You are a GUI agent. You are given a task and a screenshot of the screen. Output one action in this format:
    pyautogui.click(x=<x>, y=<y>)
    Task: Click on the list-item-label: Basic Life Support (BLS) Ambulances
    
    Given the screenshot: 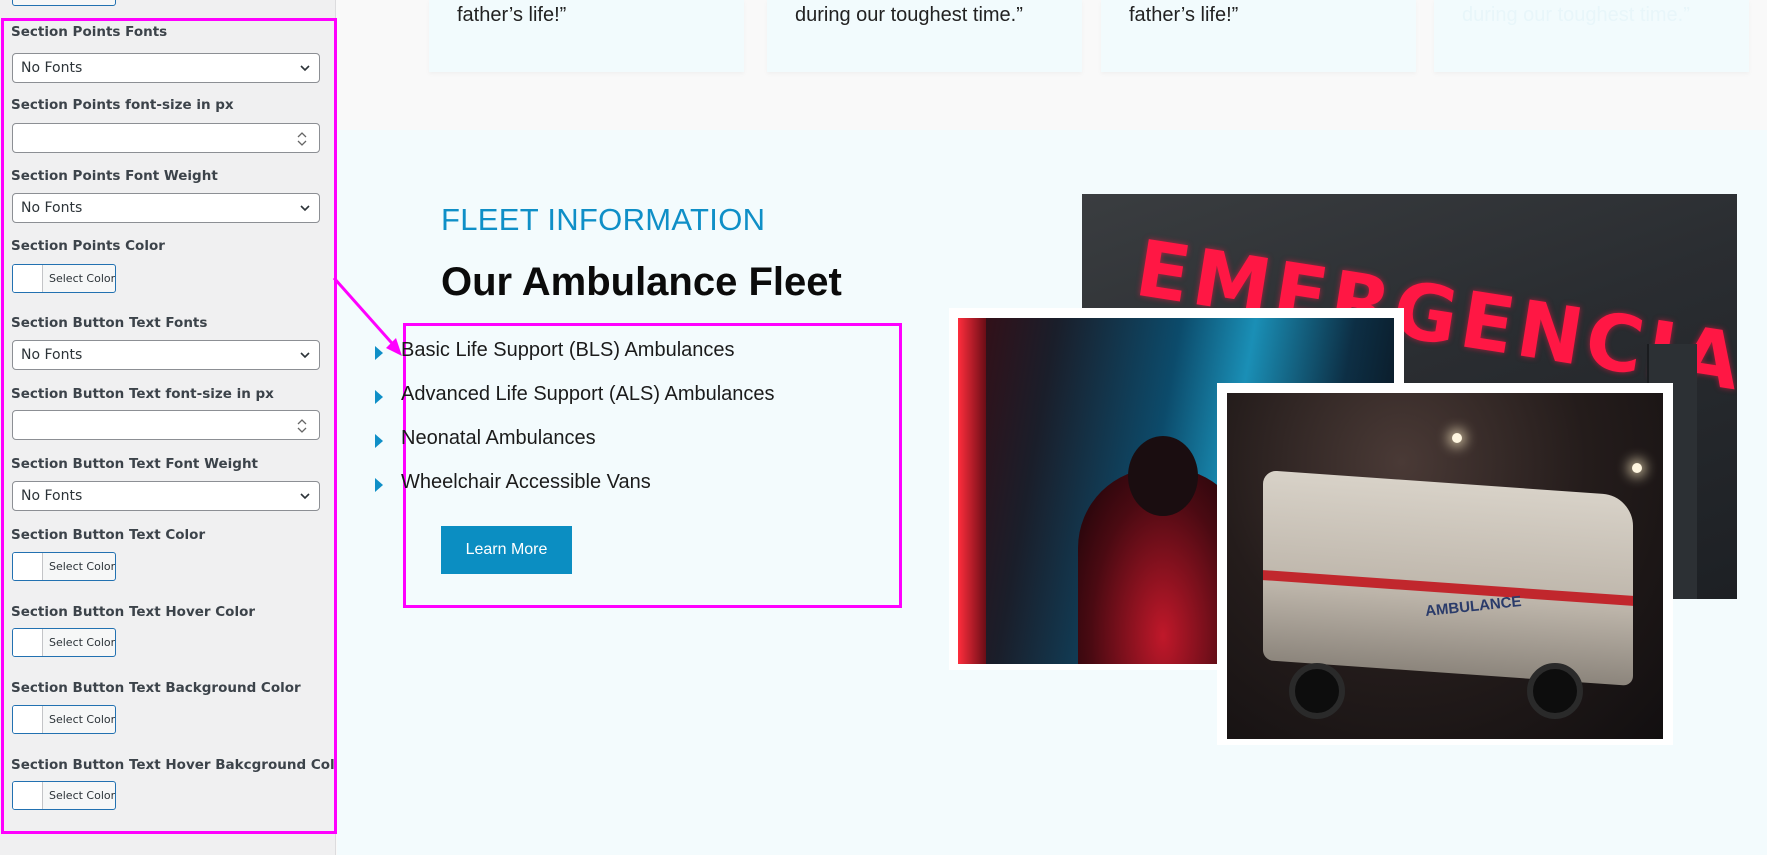 What is the action you would take?
    pyautogui.click(x=568, y=350)
    